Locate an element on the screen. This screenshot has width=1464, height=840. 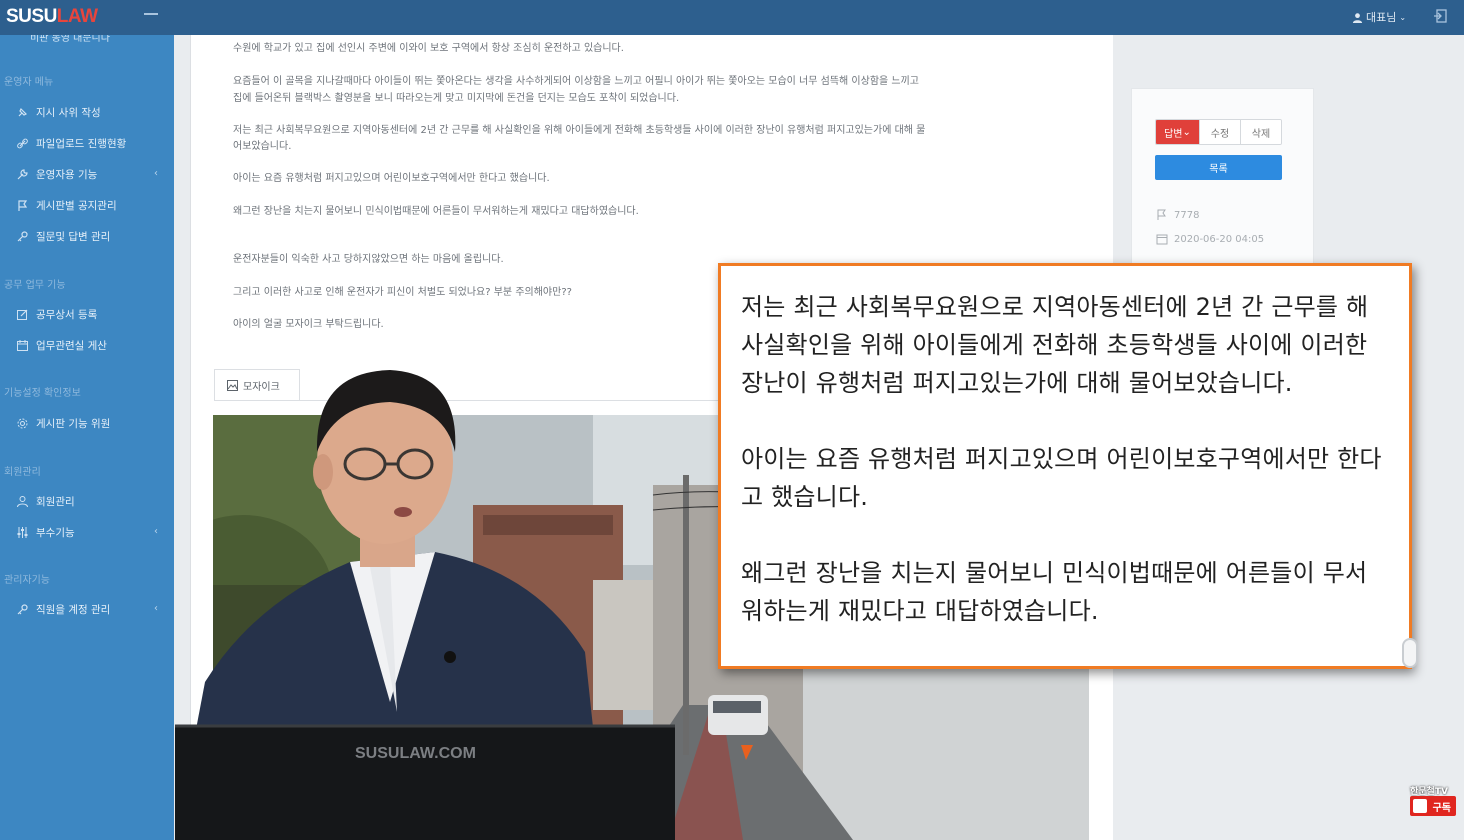
sidebar-item-label: 파일업로드 진행현황 is located at coordinates (81, 143).